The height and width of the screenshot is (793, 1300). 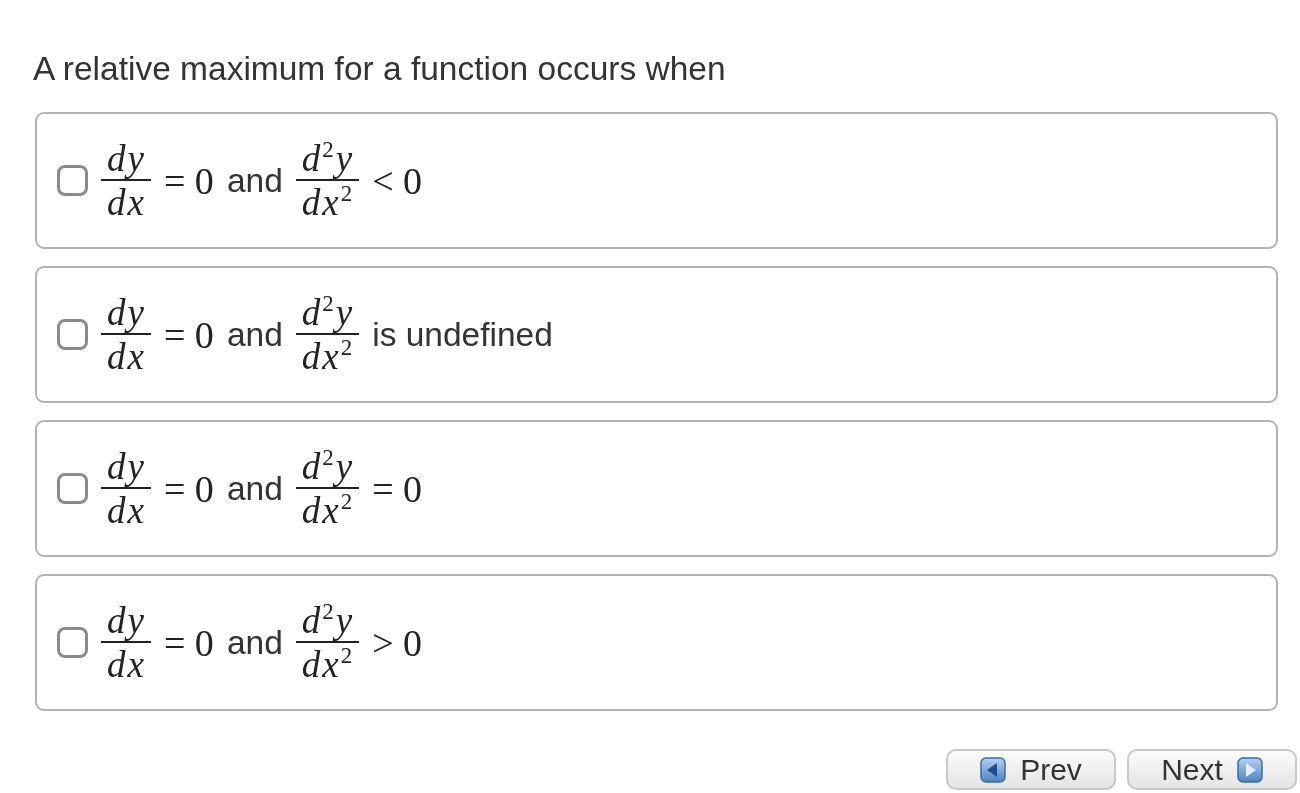 I want to click on question-text: A relative maximum for a function occurs when, so click(x=379, y=69).